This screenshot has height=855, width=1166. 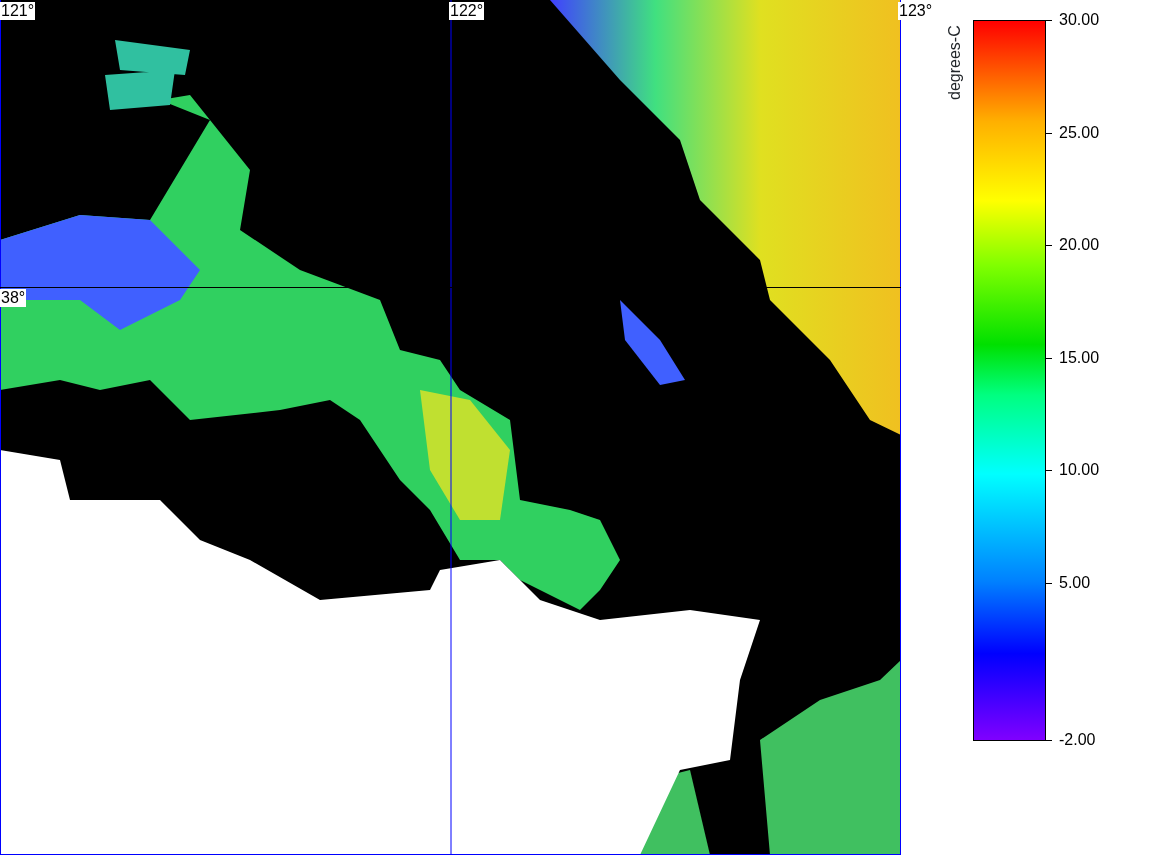 I want to click on longitude-label: 123°, so click(x=916, y=11).